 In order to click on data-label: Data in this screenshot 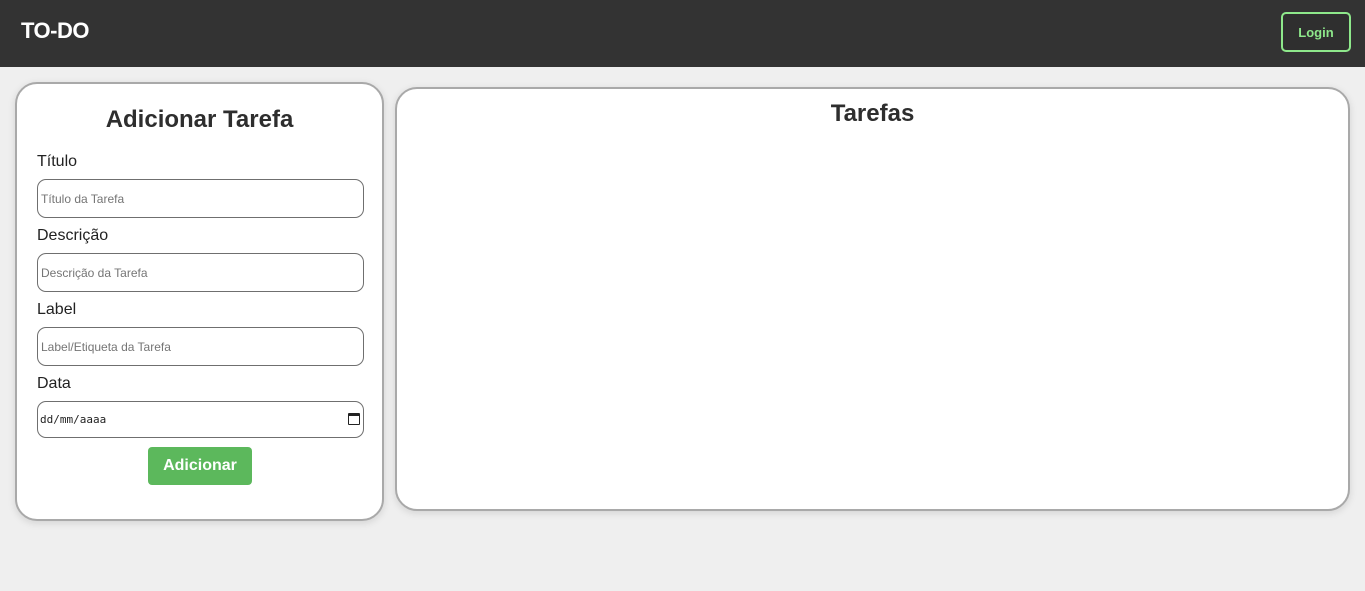, I will do `click(54, 383)`.